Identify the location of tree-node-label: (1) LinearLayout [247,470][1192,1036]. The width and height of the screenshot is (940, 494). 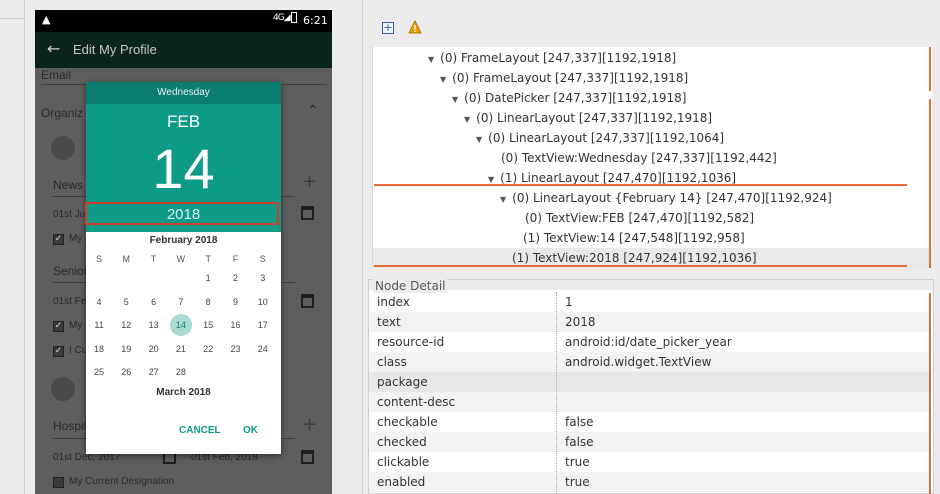
(618, 178).